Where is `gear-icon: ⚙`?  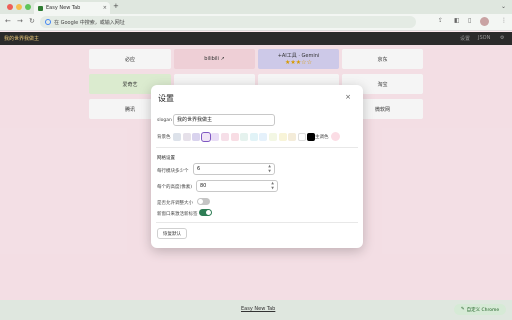 gear-icon: ⚙ is located at coordinates (502, 38).